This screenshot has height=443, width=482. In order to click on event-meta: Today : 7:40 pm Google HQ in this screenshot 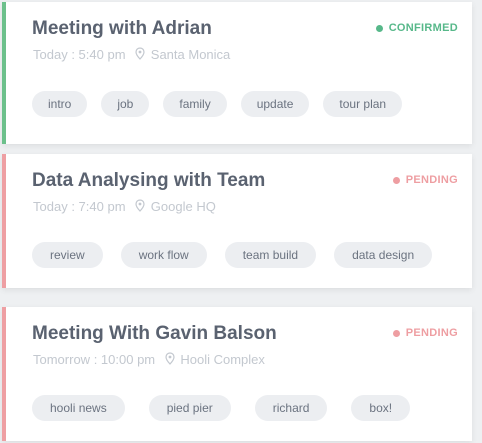, I will do `click(124, 206)`.